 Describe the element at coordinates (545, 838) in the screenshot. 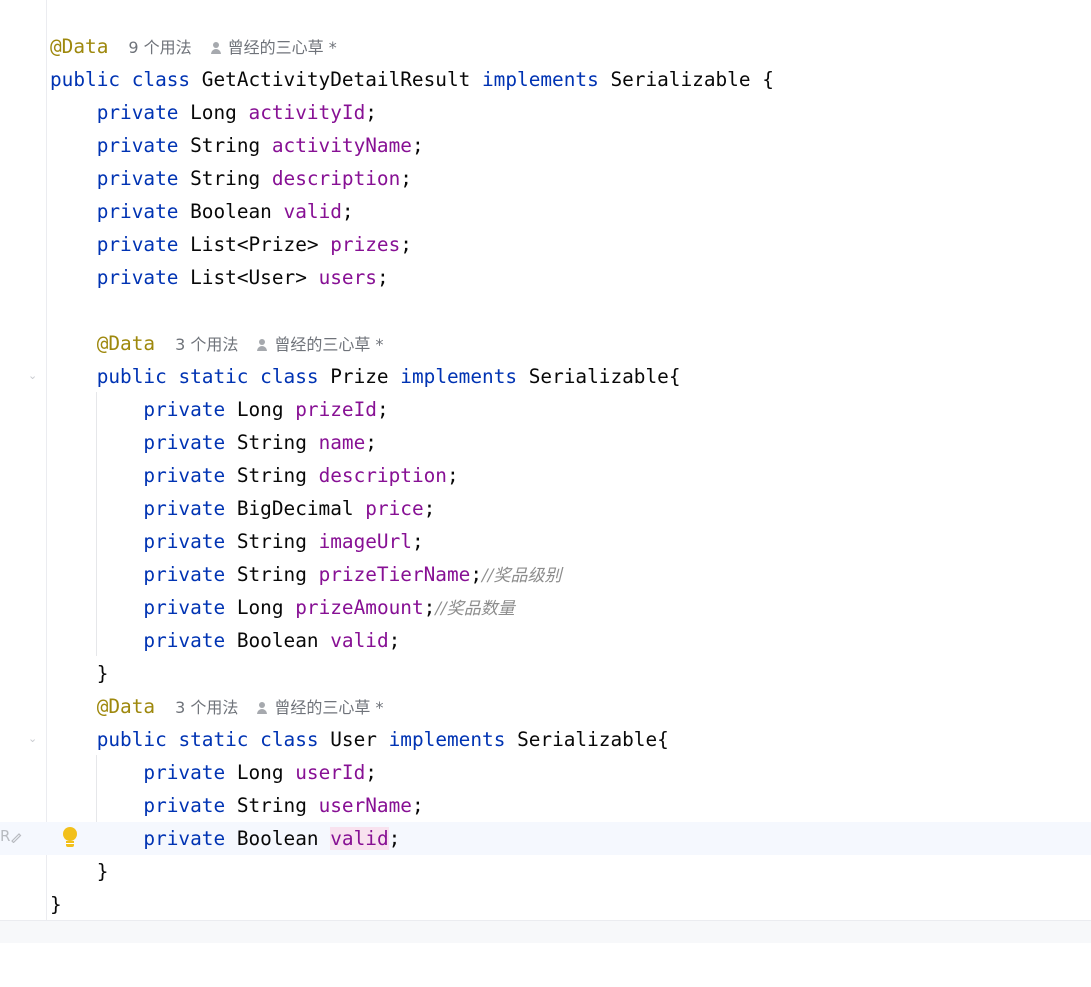

I see `code-line-current: private Boolean valid;` at that location.